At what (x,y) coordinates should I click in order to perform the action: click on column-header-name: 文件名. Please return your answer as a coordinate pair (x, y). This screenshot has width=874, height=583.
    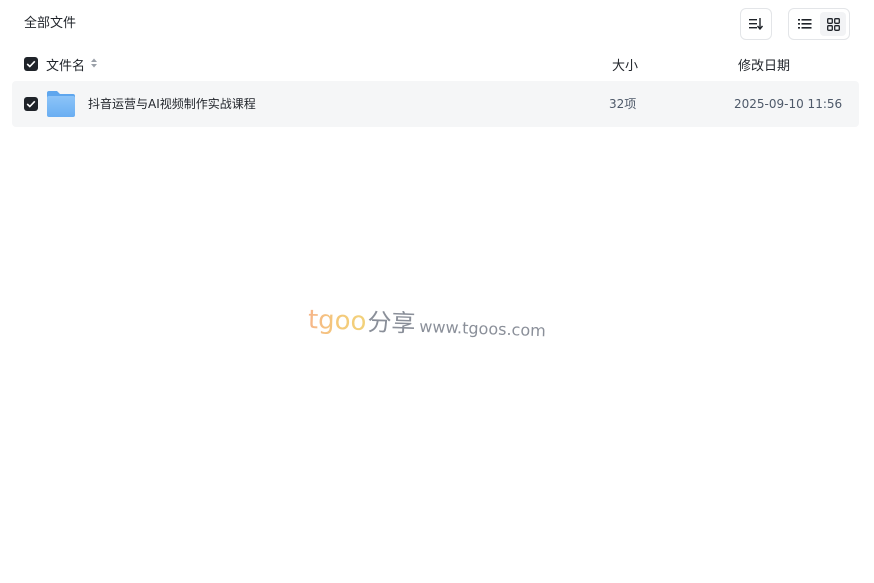
    Looking at the image, I should click on (65, 64).